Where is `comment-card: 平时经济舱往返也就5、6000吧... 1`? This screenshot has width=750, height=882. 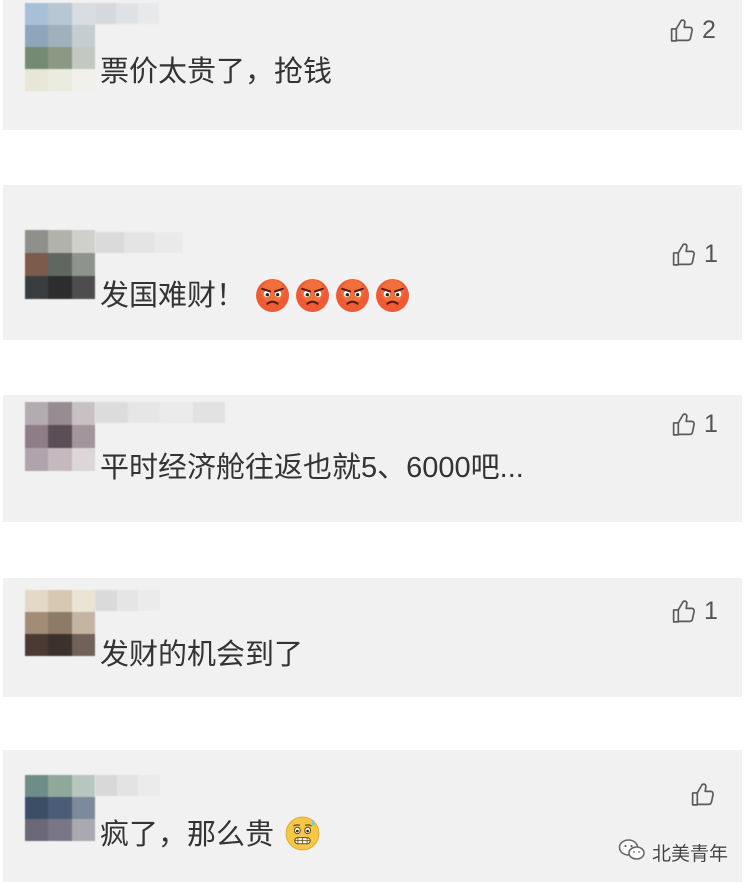 comment-card: 平时经济舱往返也就5、6000吧... 1 is located at coordinates (372, 458).